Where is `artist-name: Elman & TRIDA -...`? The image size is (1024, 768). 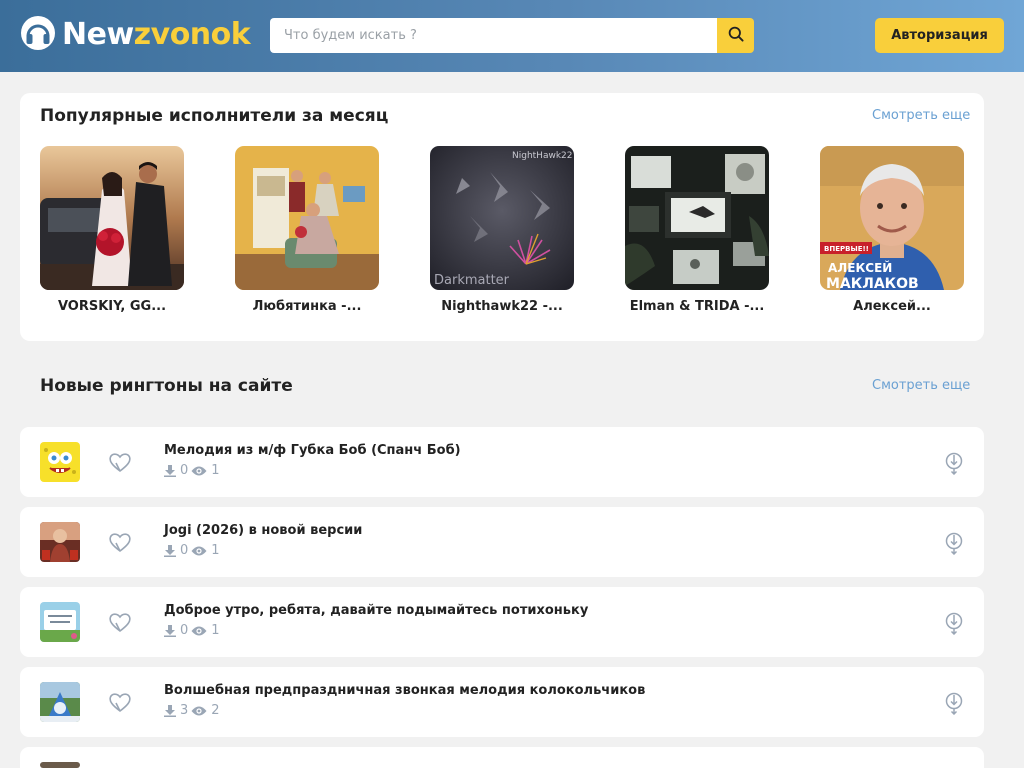 artist-name: Elman & TRIDA -... is located at coordinates (697, 306).